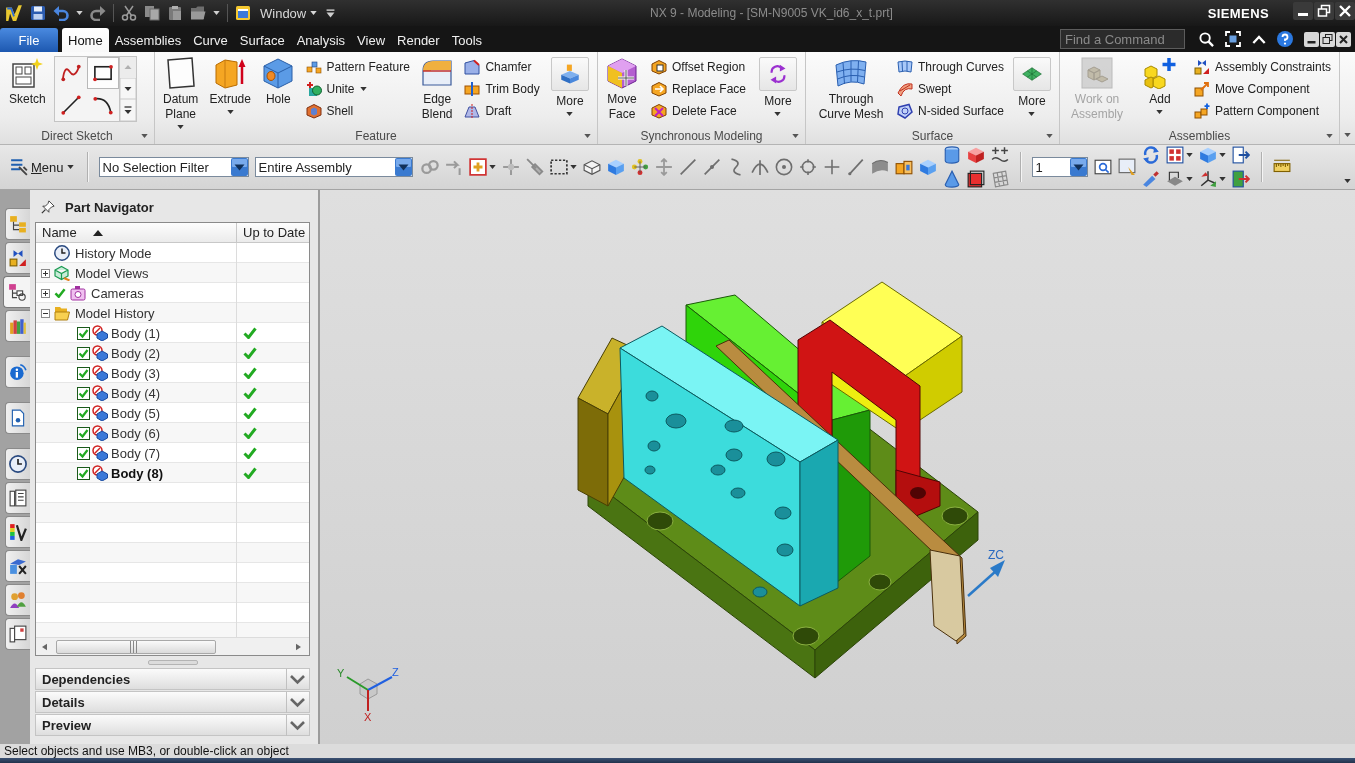  What do you see at coordinates (117, 293) in the screenshot?
I see `tree-item: Cameras` at bounding box center [117, 293].